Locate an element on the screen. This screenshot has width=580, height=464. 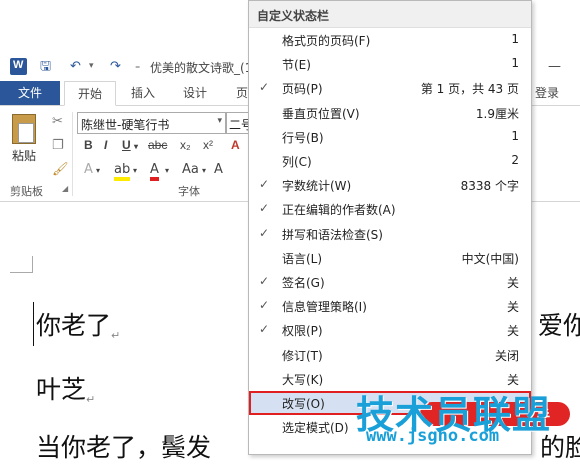
menu-item: ✓ 信息管理策略(I) 关 is located at coordinates (390, 306).